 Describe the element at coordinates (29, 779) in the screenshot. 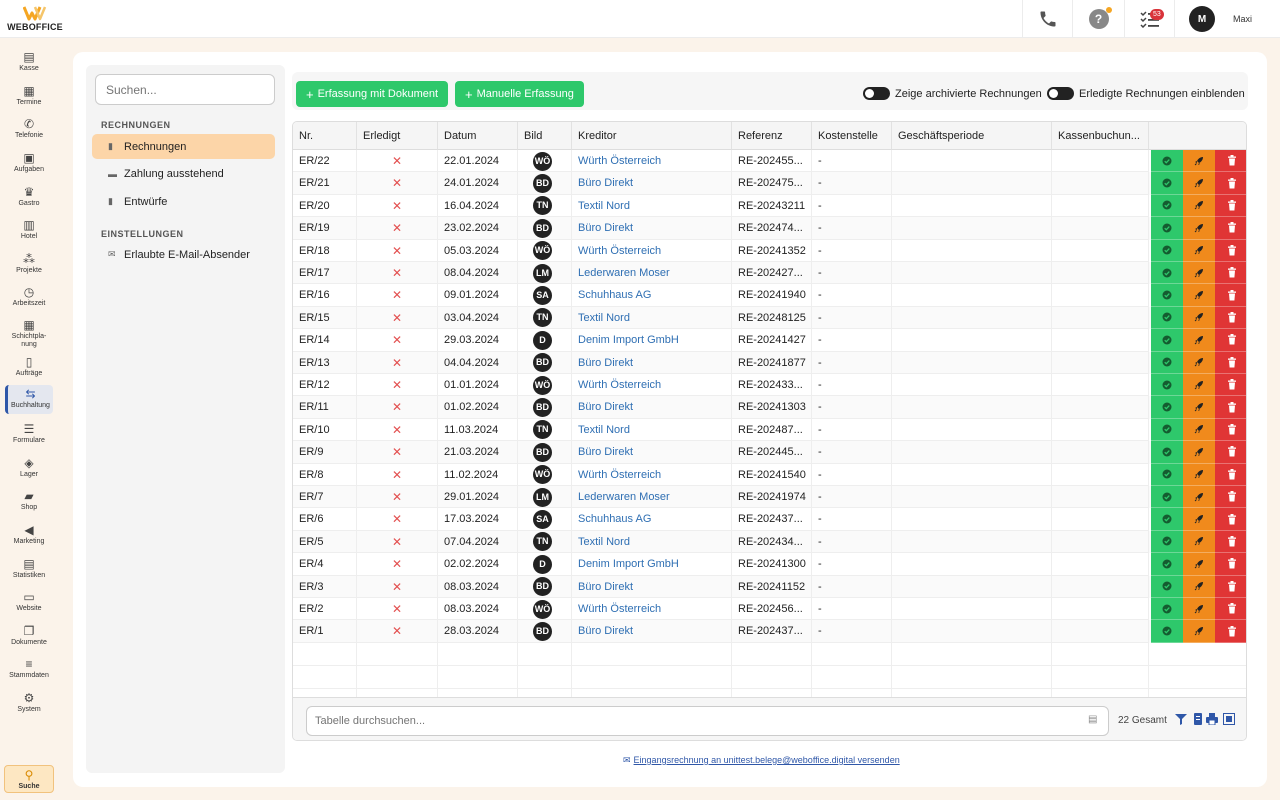

I see `nav-search-button: ⚲ Suche` at that location.